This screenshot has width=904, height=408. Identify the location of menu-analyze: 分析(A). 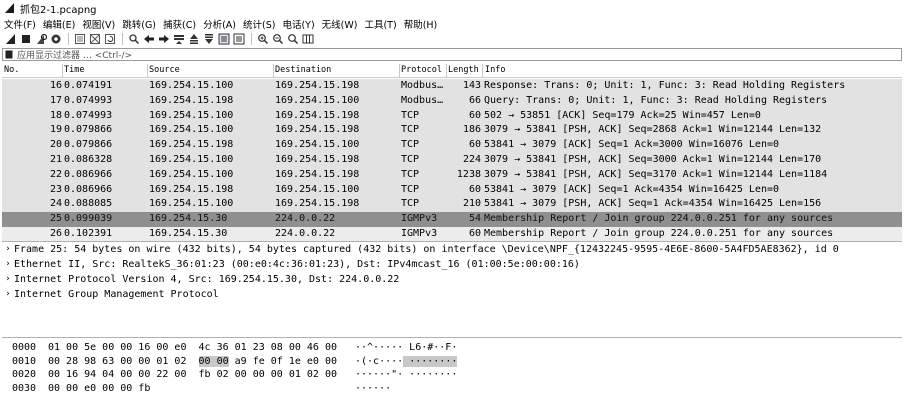
(219, 24).